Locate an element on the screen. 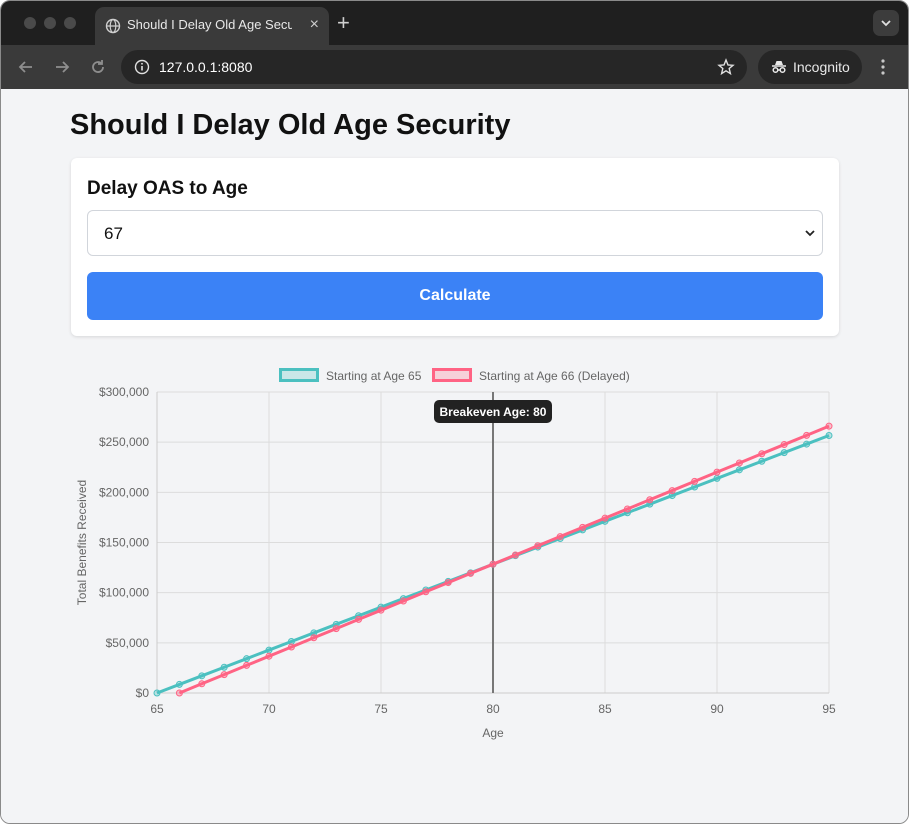 The width and height of the screenshot is (909, 824). breakeven-label: Breakeven Age: 80 is located at coordinates (493, 412).